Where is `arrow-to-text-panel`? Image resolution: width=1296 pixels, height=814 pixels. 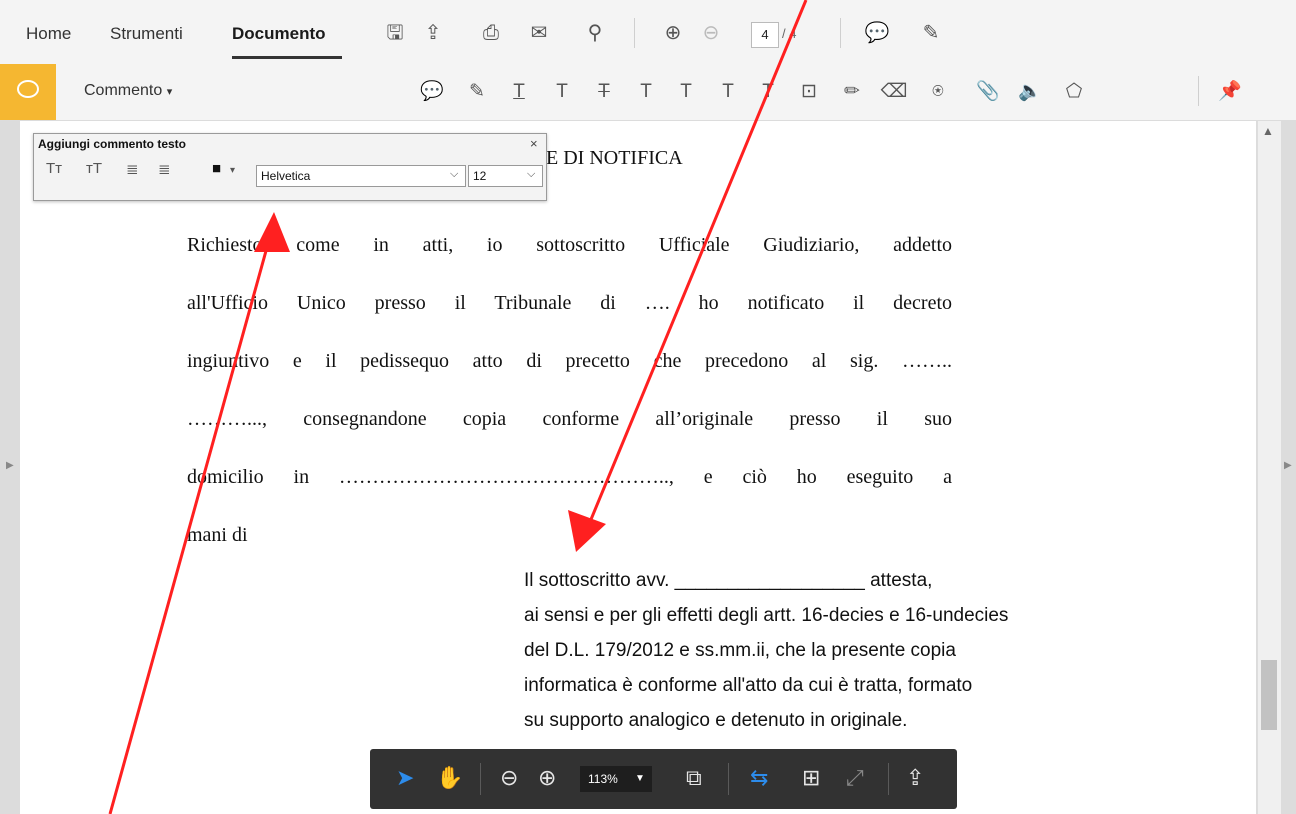
arrow-to-text-panel is located at coordinates (192, 517).